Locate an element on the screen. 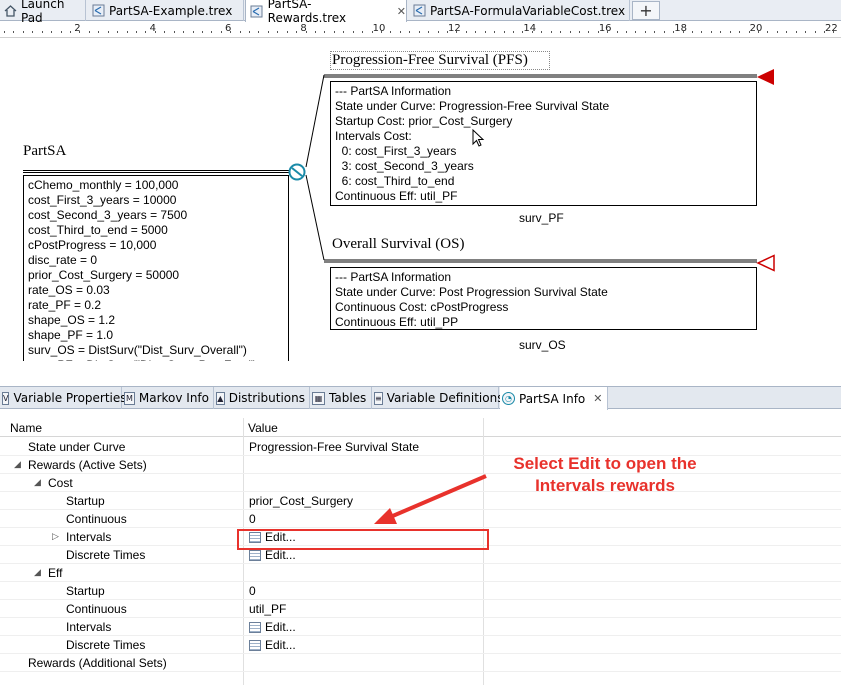 The height and width of the screenshot is (685, 841). tab-partsa-example: PartSA-Example.trex is located at coordinates (165, 10).